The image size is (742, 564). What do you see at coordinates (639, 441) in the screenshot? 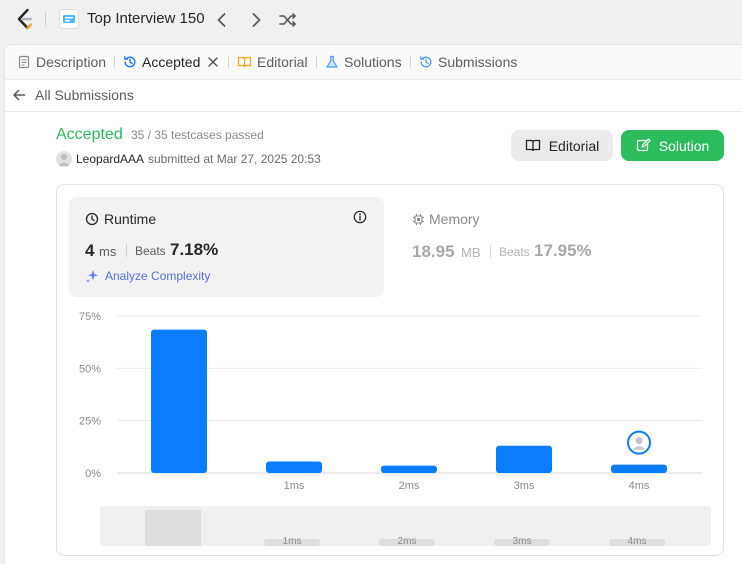
I see `avatar-head-icon` at bounding box center [639, 441].